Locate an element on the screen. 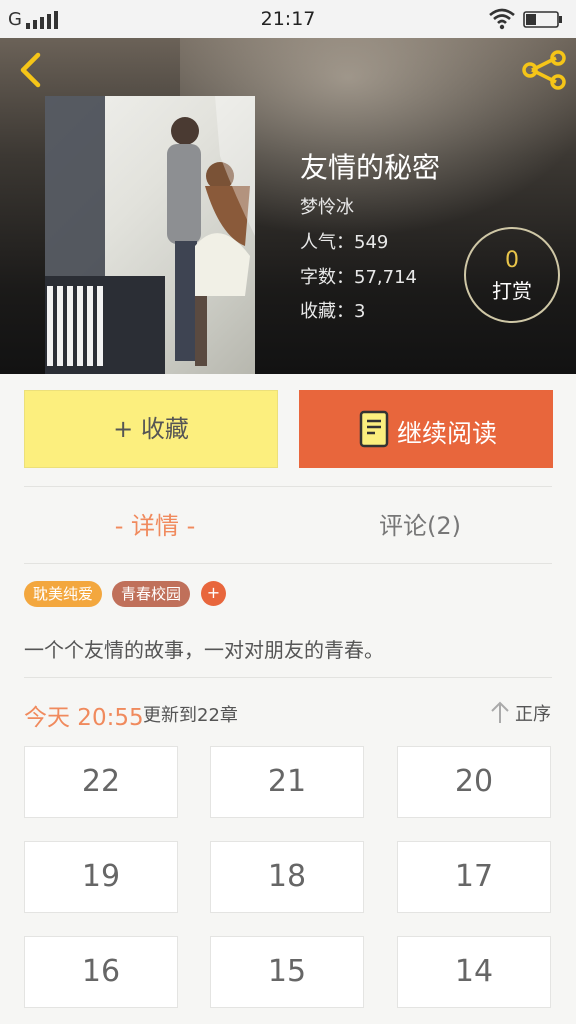 This screenshot has width=576, height=1024. tag-chip: 耽美纯爱 is located at coordinates (63, 594).